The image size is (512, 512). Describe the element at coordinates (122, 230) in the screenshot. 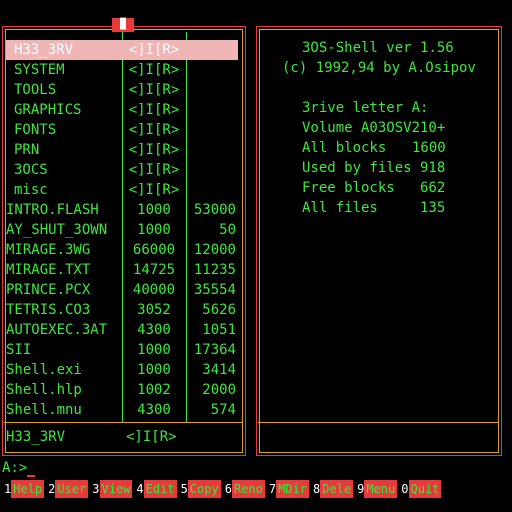

I see `file-row: AY_SHUT_3OWN 1000 50` at that location.